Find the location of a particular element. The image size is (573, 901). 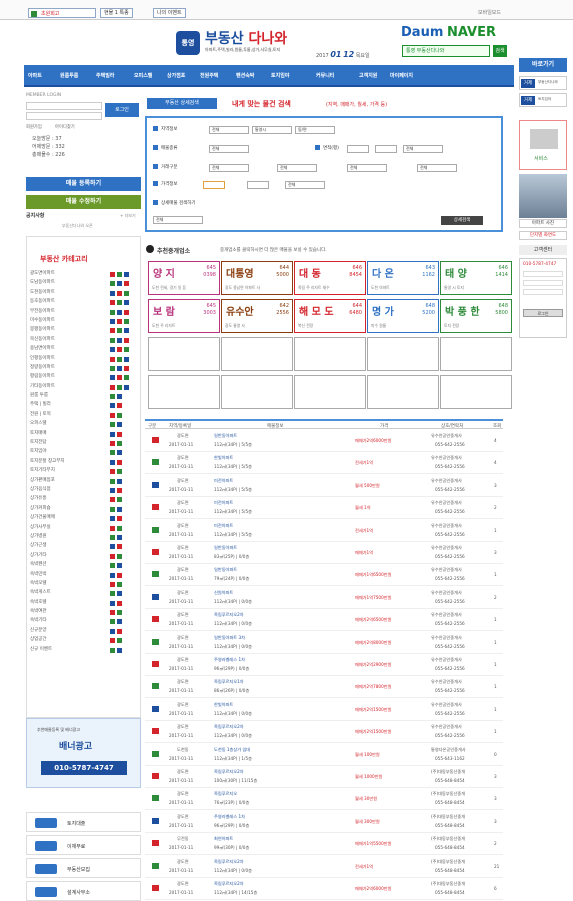

row-title-link: 신원아파트 is located at coordinates (223, 593).